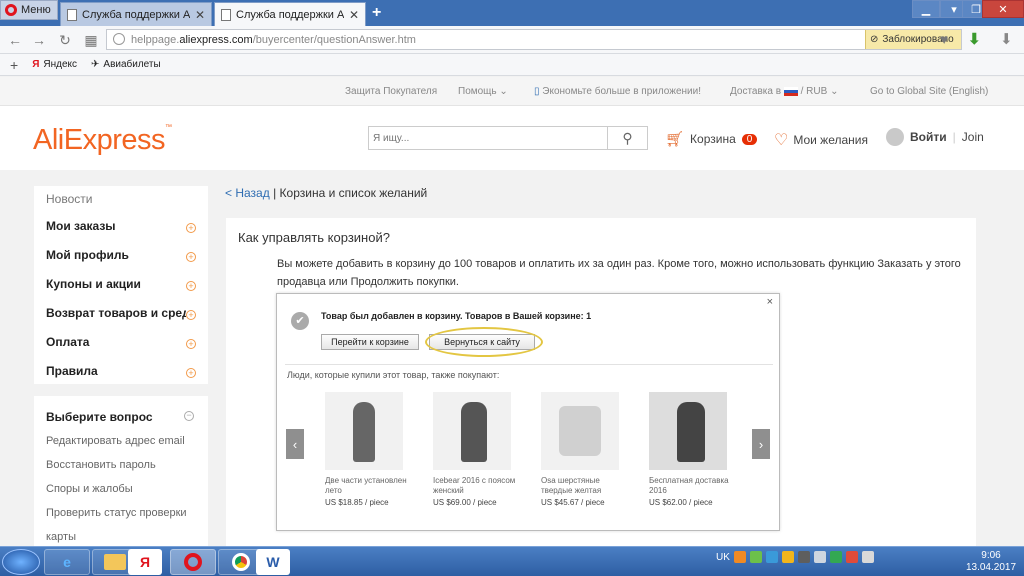 The image size is (1024, 576). Describe the element at coordinates (21, 562) in the screenshot. I see `start-button` at that location.